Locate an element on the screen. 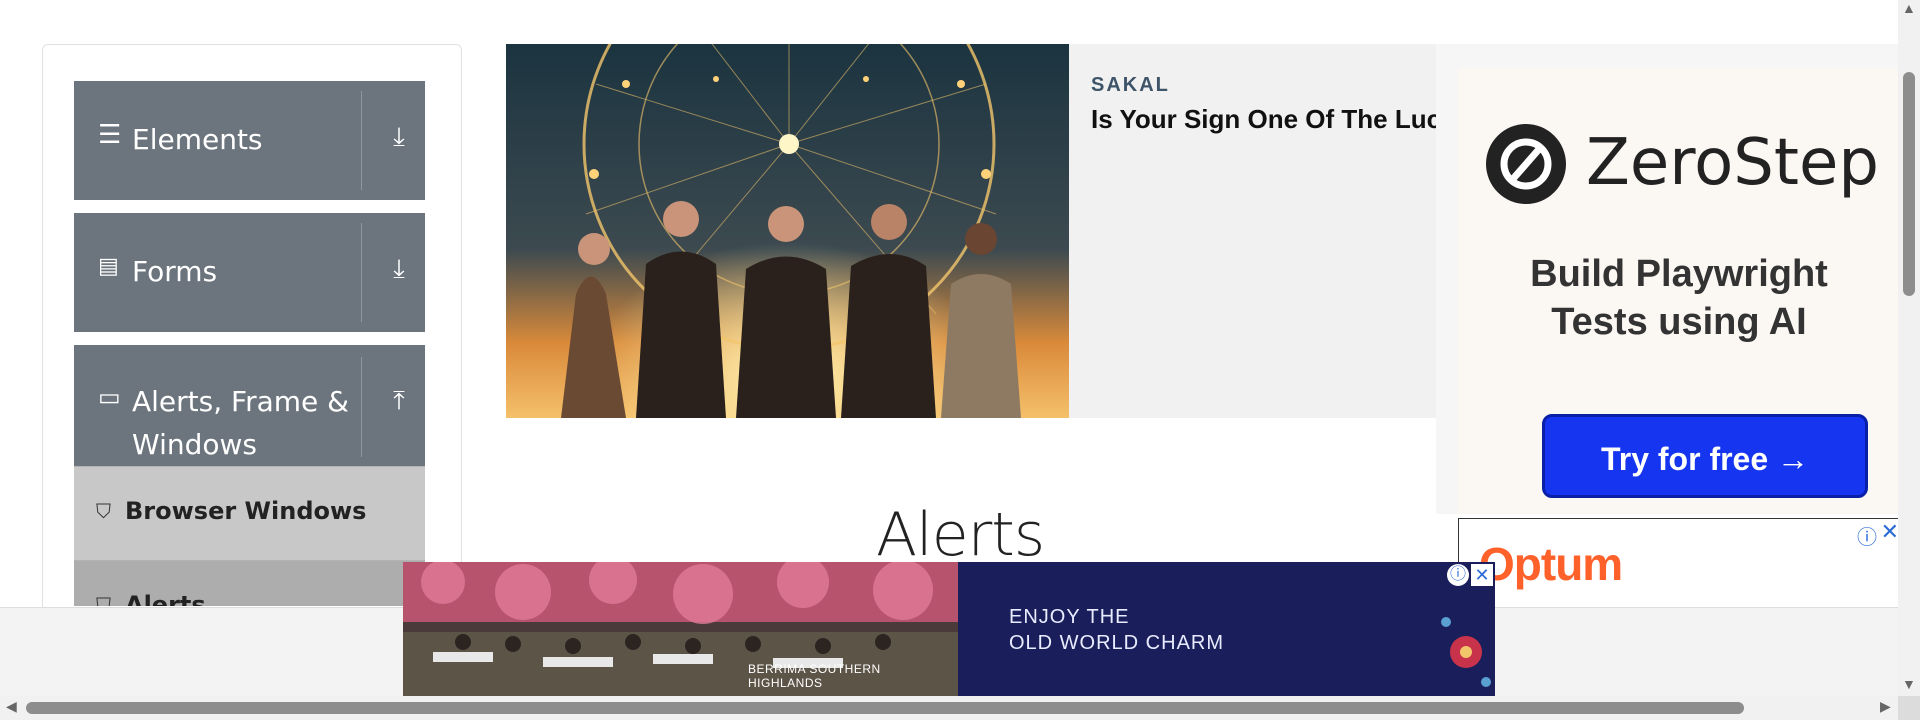  document-icon: ▤ is located at coordinates (108, 265).